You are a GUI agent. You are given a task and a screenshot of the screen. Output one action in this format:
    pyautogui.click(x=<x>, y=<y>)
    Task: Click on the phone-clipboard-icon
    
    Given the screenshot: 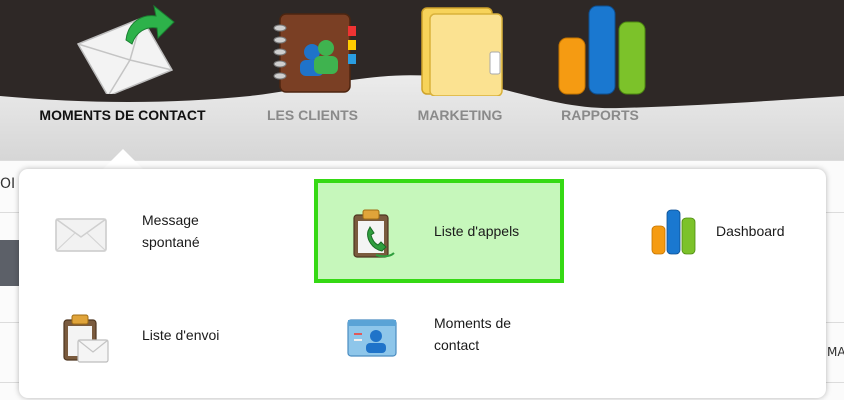 What is the action you would take?
    pyautogui.click(x=374, y=233)
    